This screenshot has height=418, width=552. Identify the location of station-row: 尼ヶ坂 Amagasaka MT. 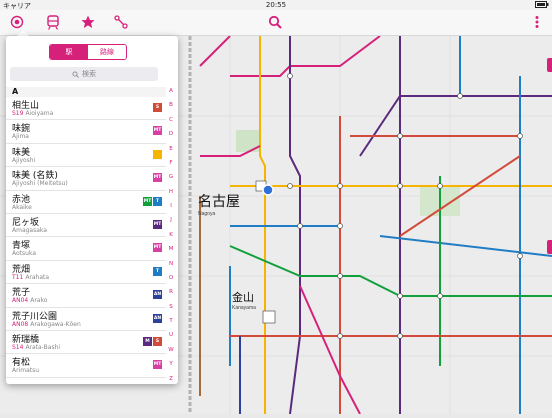
(86, 226).